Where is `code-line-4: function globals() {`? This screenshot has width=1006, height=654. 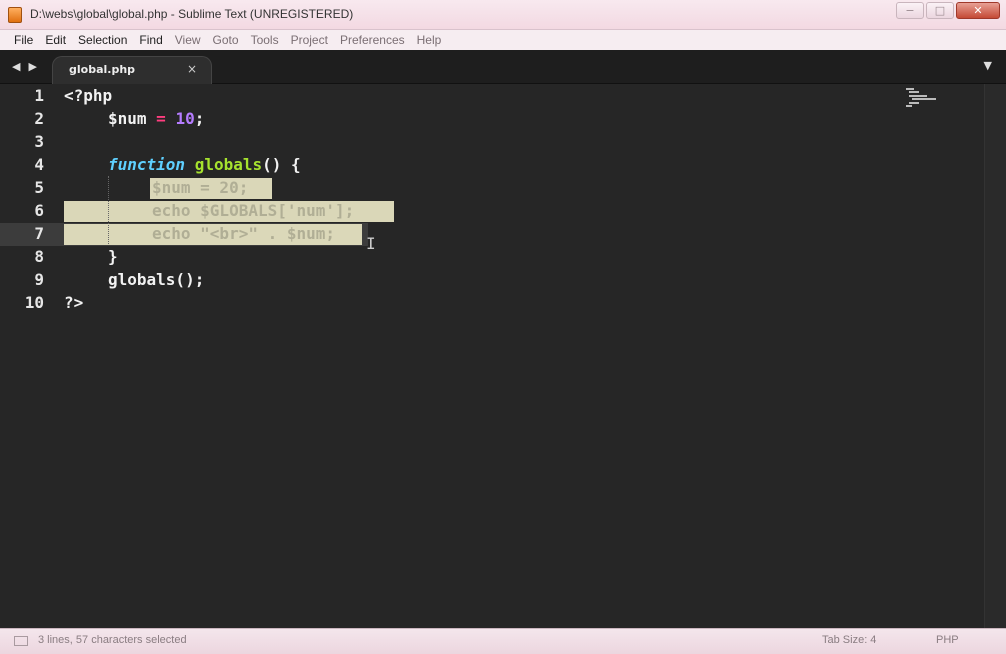 code-line-4: function globals() { is located at coordinates (204, 164).